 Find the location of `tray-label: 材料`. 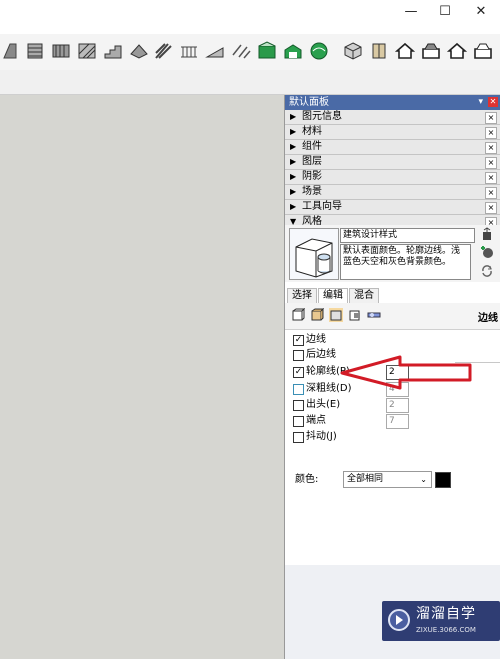

tray-label: 材料 is located at coordinates (312, 131).